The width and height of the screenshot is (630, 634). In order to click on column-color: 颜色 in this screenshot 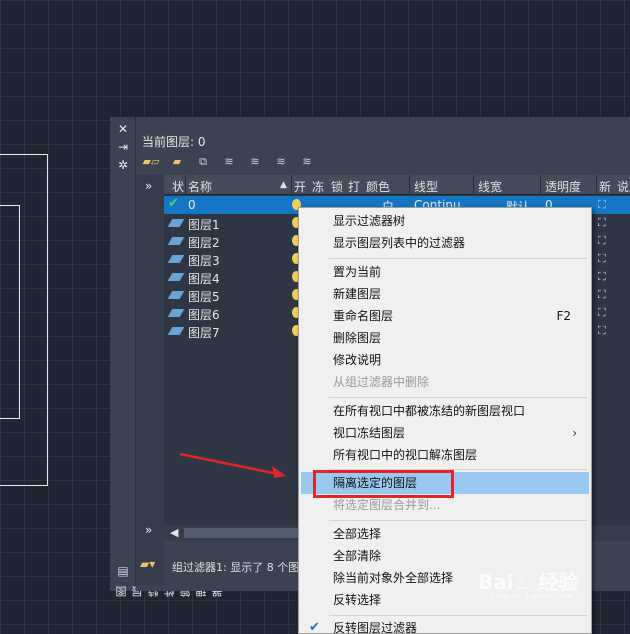, I will do `click(378, 186)`.